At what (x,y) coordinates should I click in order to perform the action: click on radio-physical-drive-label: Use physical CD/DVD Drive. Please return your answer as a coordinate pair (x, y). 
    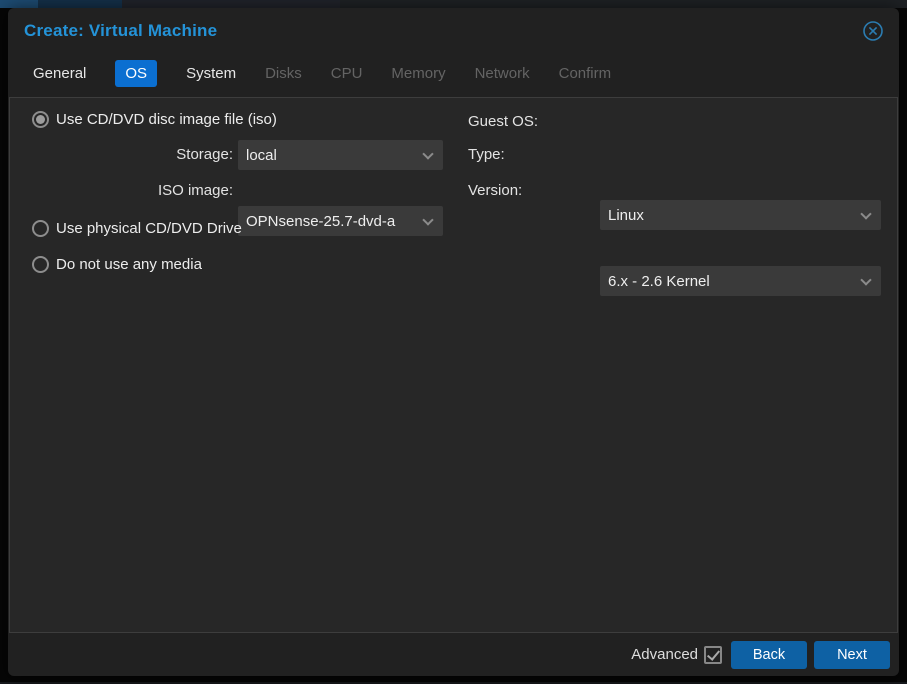
    Looking at the image, I should click on (149, 228).